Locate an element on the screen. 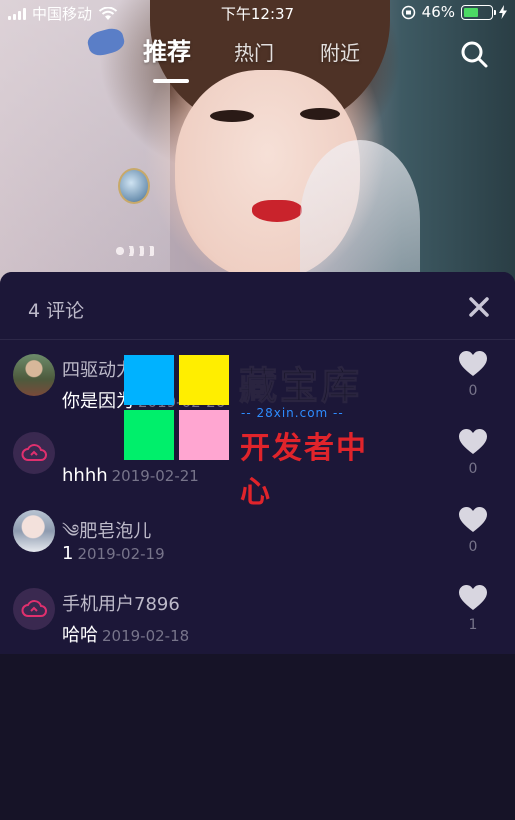 Image resolution: width=515 pixels, height=820 pixels. comment-item: 手机用户7896 哈哈 2019-02-18 1 is located at coordinates (257, 625).